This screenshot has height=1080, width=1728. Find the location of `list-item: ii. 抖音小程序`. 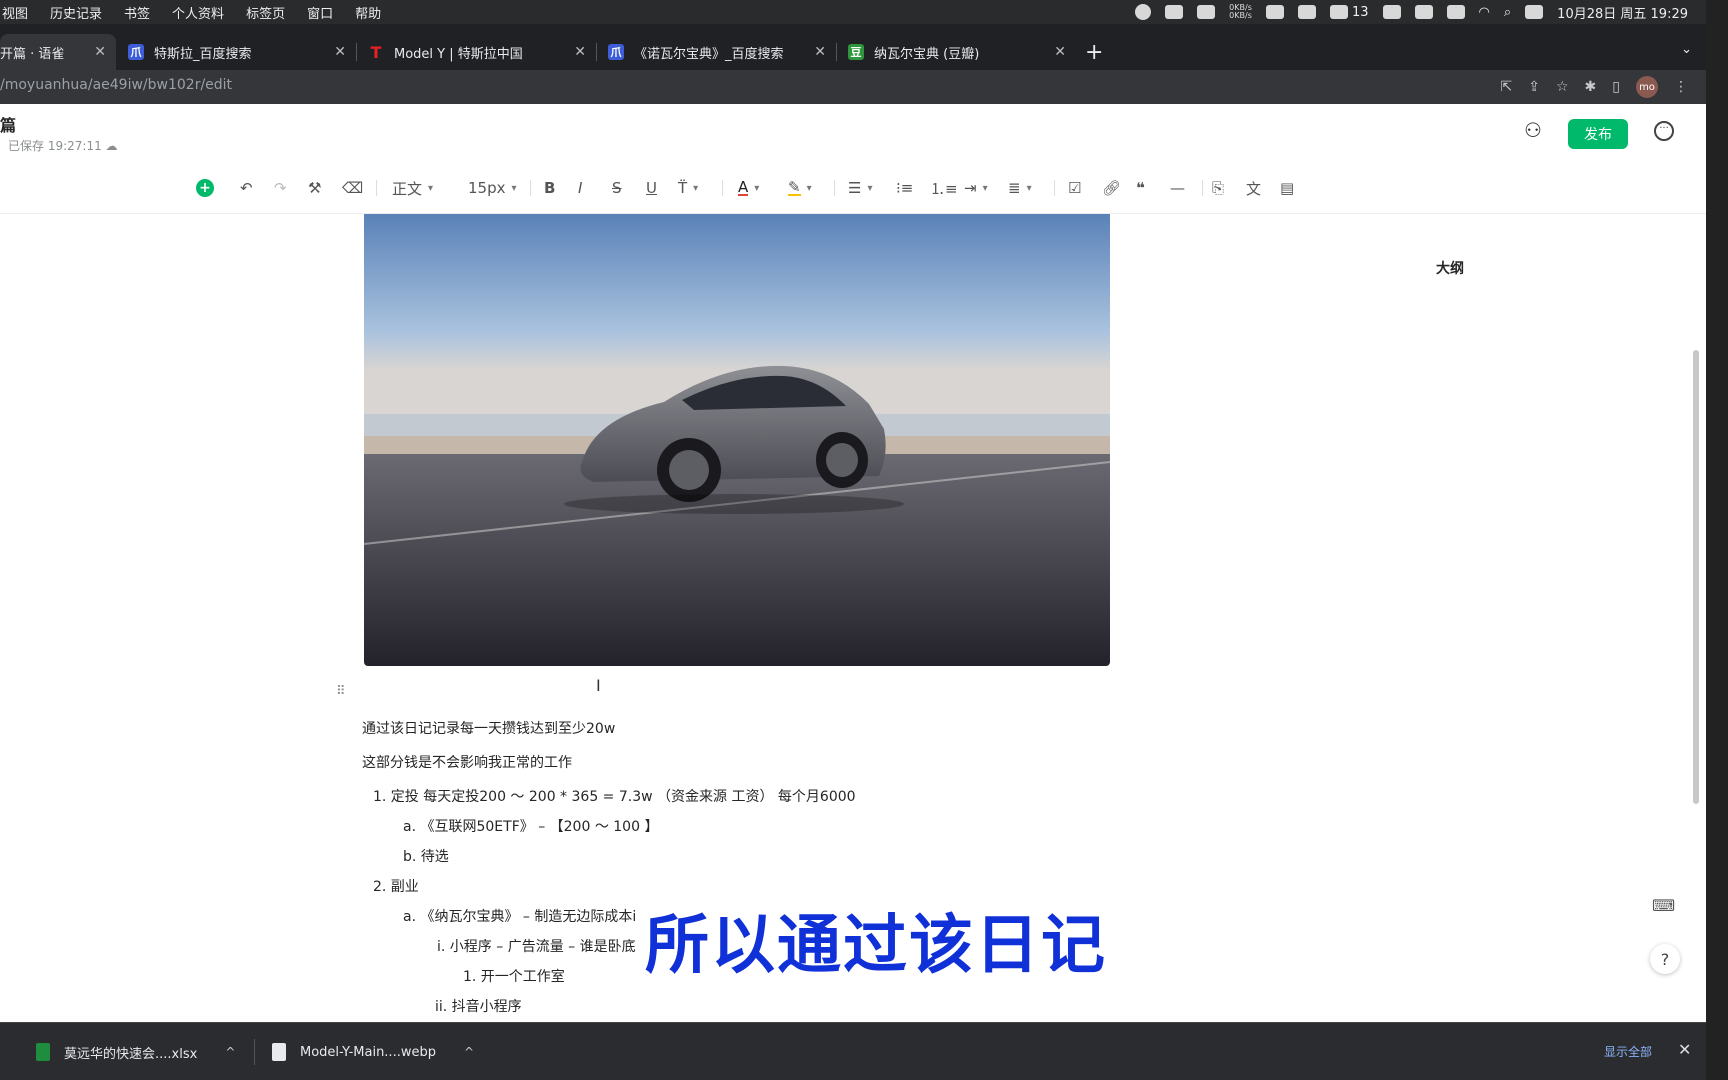

list-item: ii. 抖音小程序 is located at coordinates (478, 1006).